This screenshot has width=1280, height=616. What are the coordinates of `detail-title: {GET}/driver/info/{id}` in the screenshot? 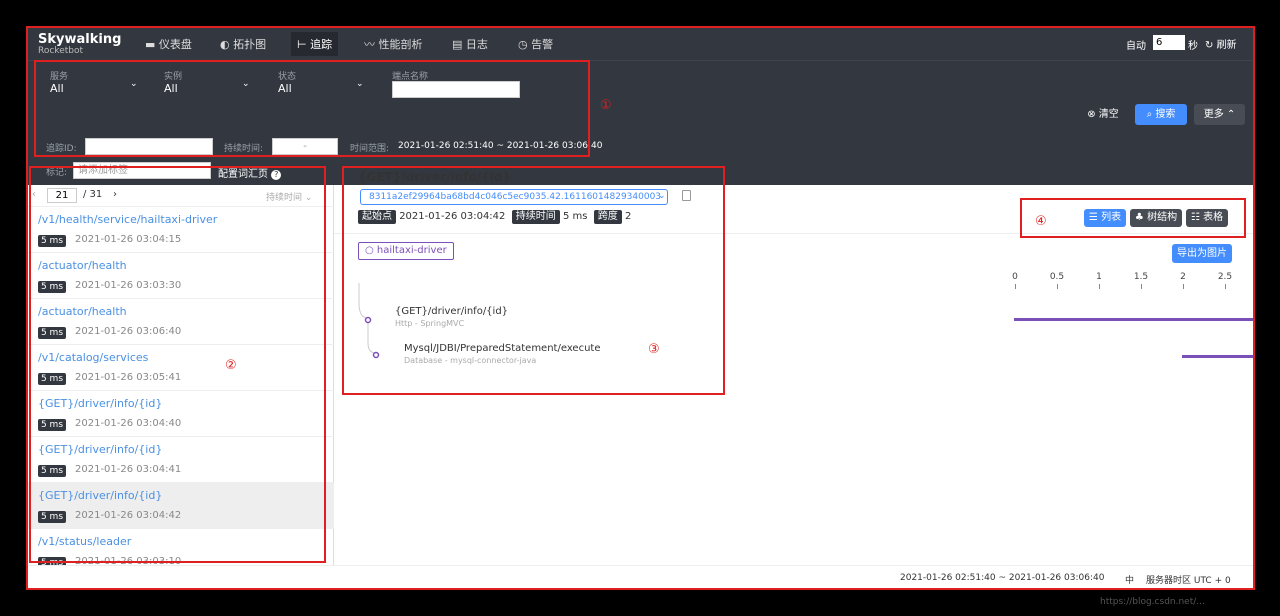 It's located at (434, 177).